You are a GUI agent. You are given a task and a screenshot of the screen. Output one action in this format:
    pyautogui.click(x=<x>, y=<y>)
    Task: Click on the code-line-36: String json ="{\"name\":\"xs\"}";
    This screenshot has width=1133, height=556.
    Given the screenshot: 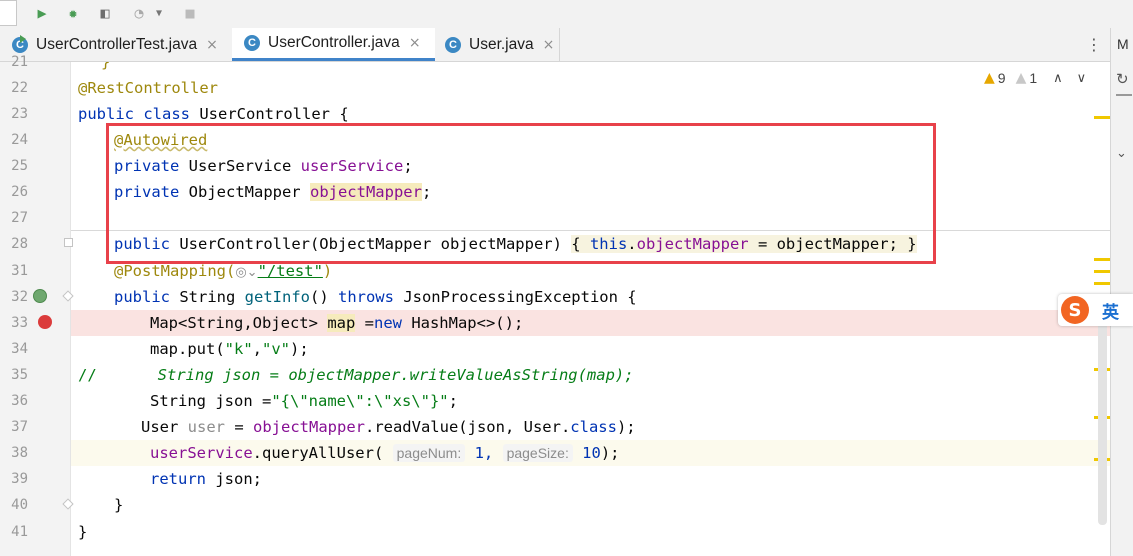 What is the action you would take?
    pyautogui.click(x=304, y=401)
    